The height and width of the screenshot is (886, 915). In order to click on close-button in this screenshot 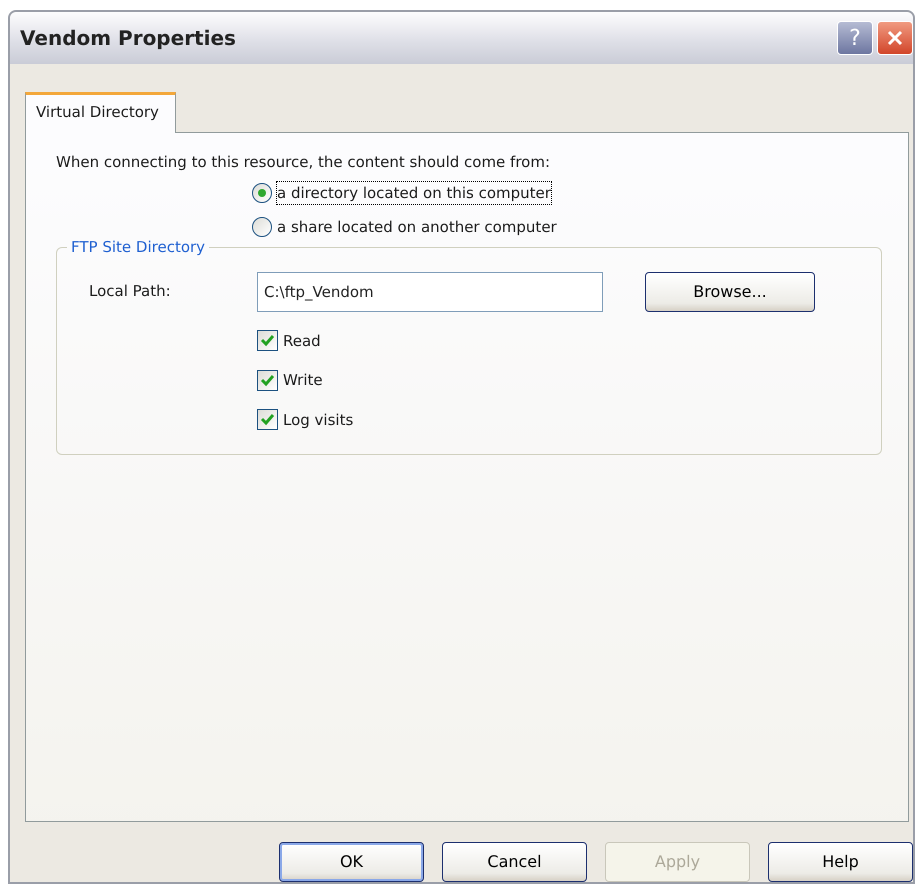, I will do `click(895, 38)`.